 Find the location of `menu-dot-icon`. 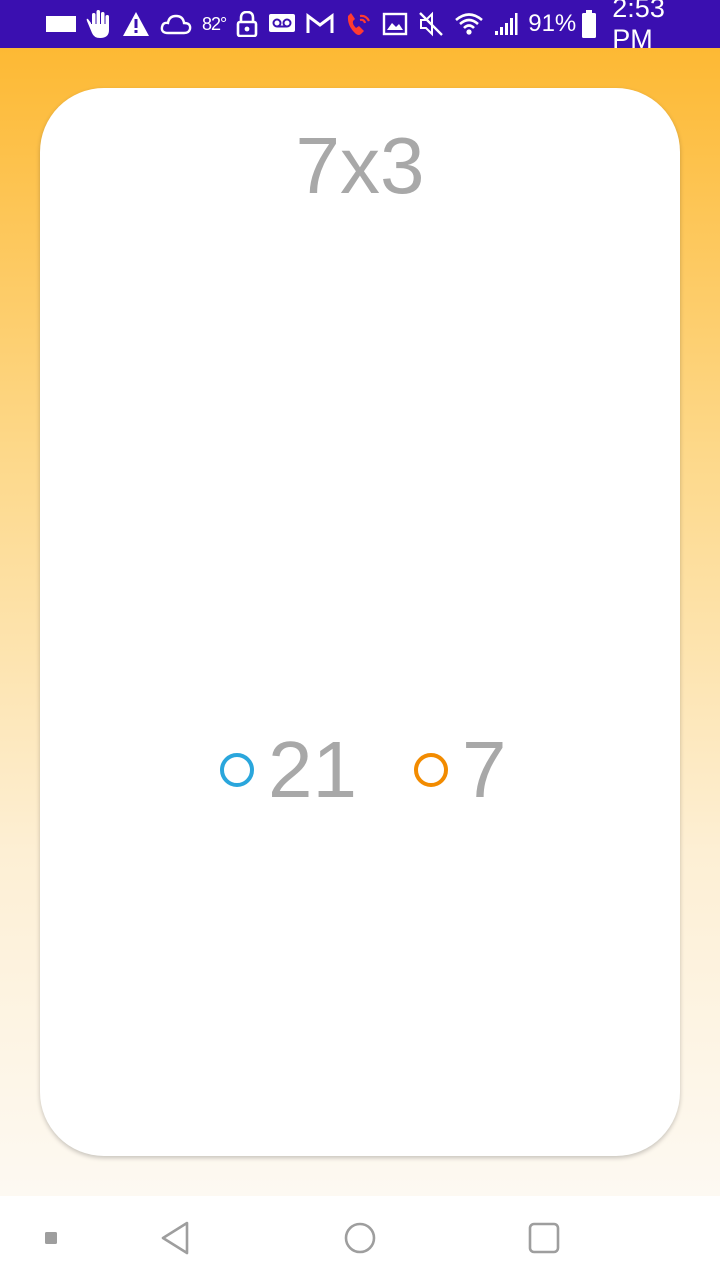

menu-dot-icon is located at coordinates (51, 1238).